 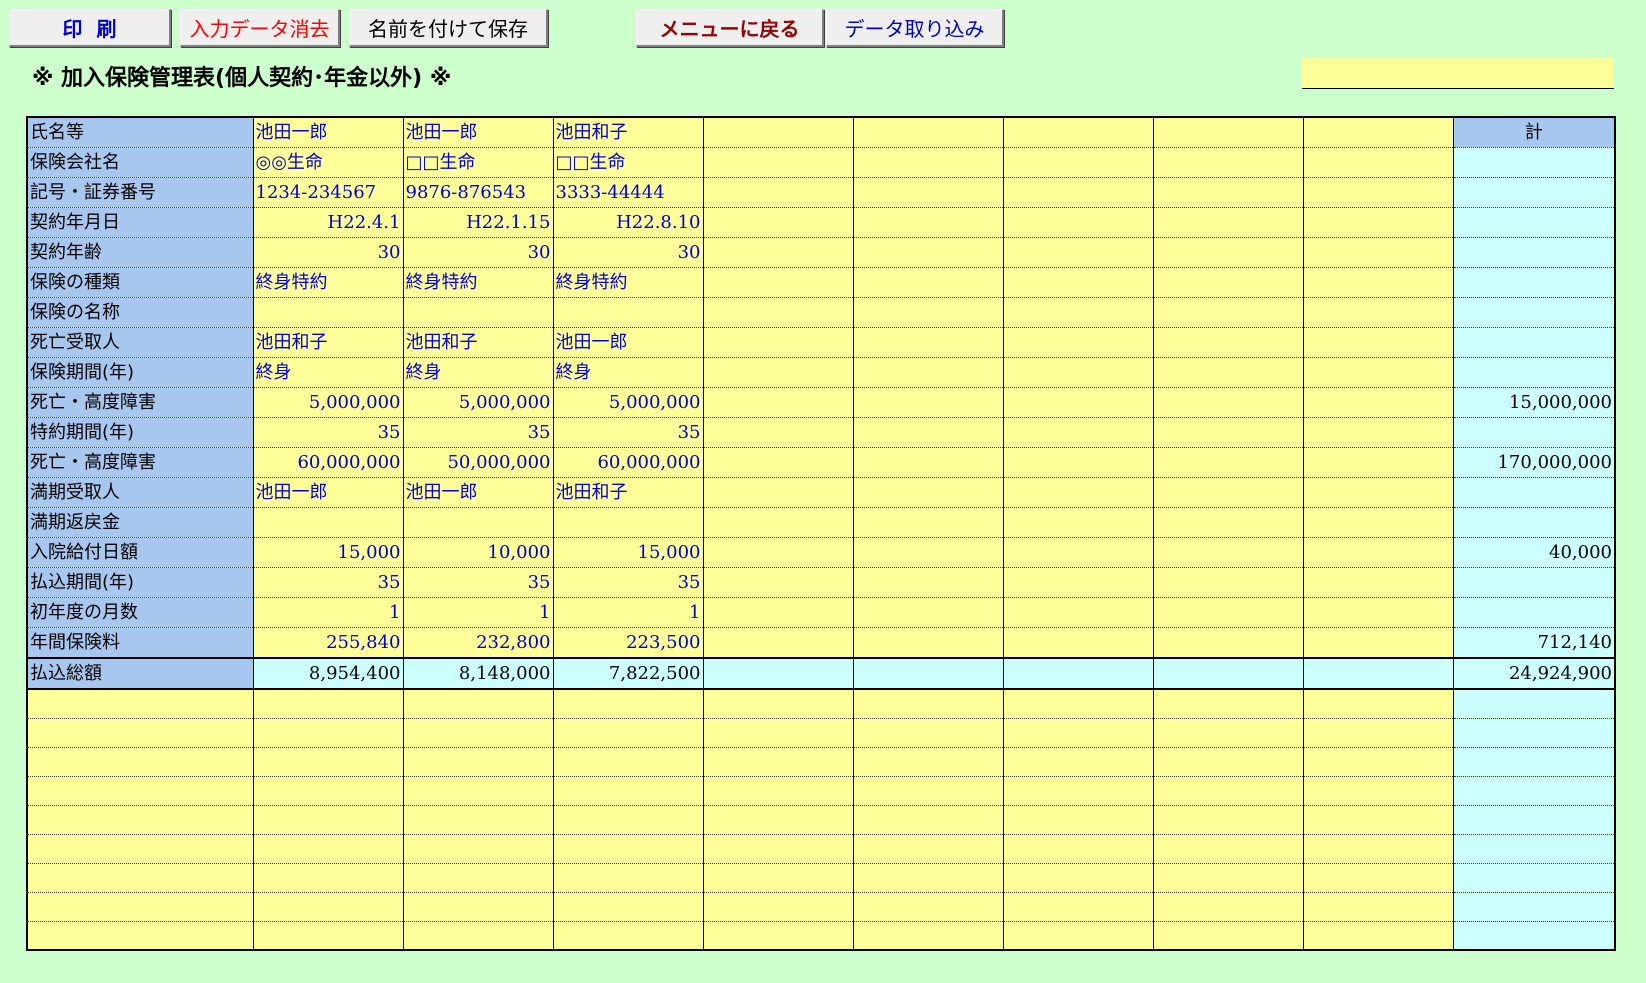 What do you see at coordinates (628, 222) in the screenshot?
I see `input-cell: H22.8.10` at bounding box center [628, 222].